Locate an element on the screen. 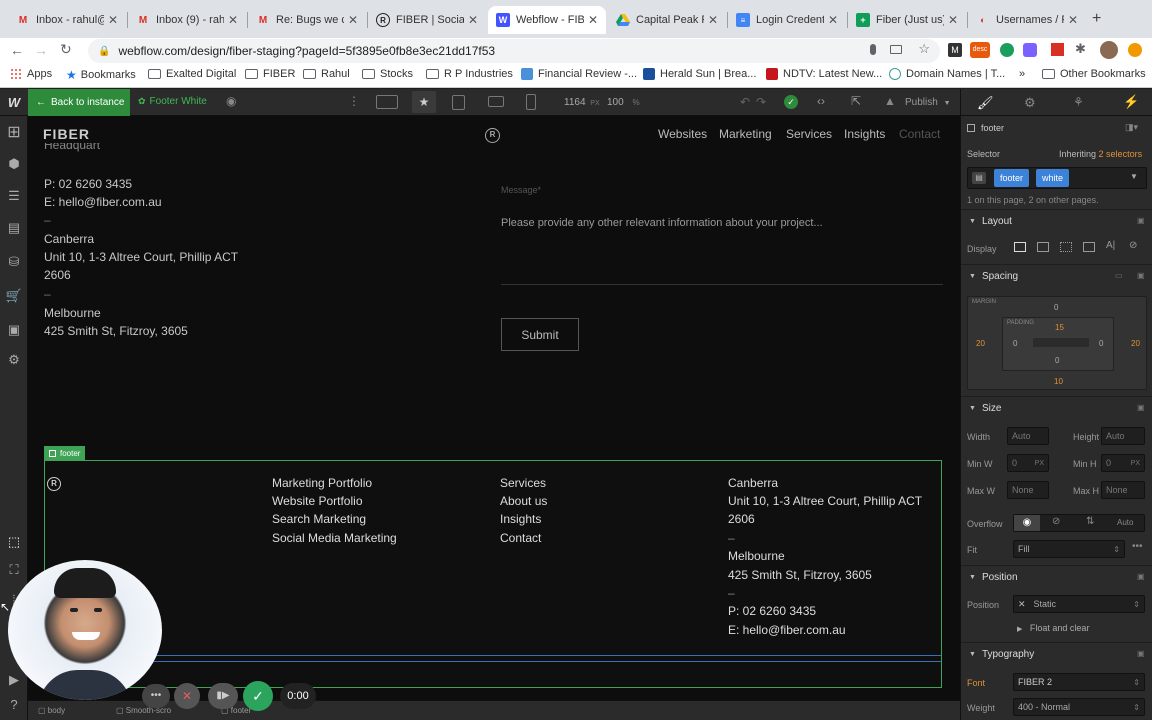  avatar is located at coordinates (1109, 50).